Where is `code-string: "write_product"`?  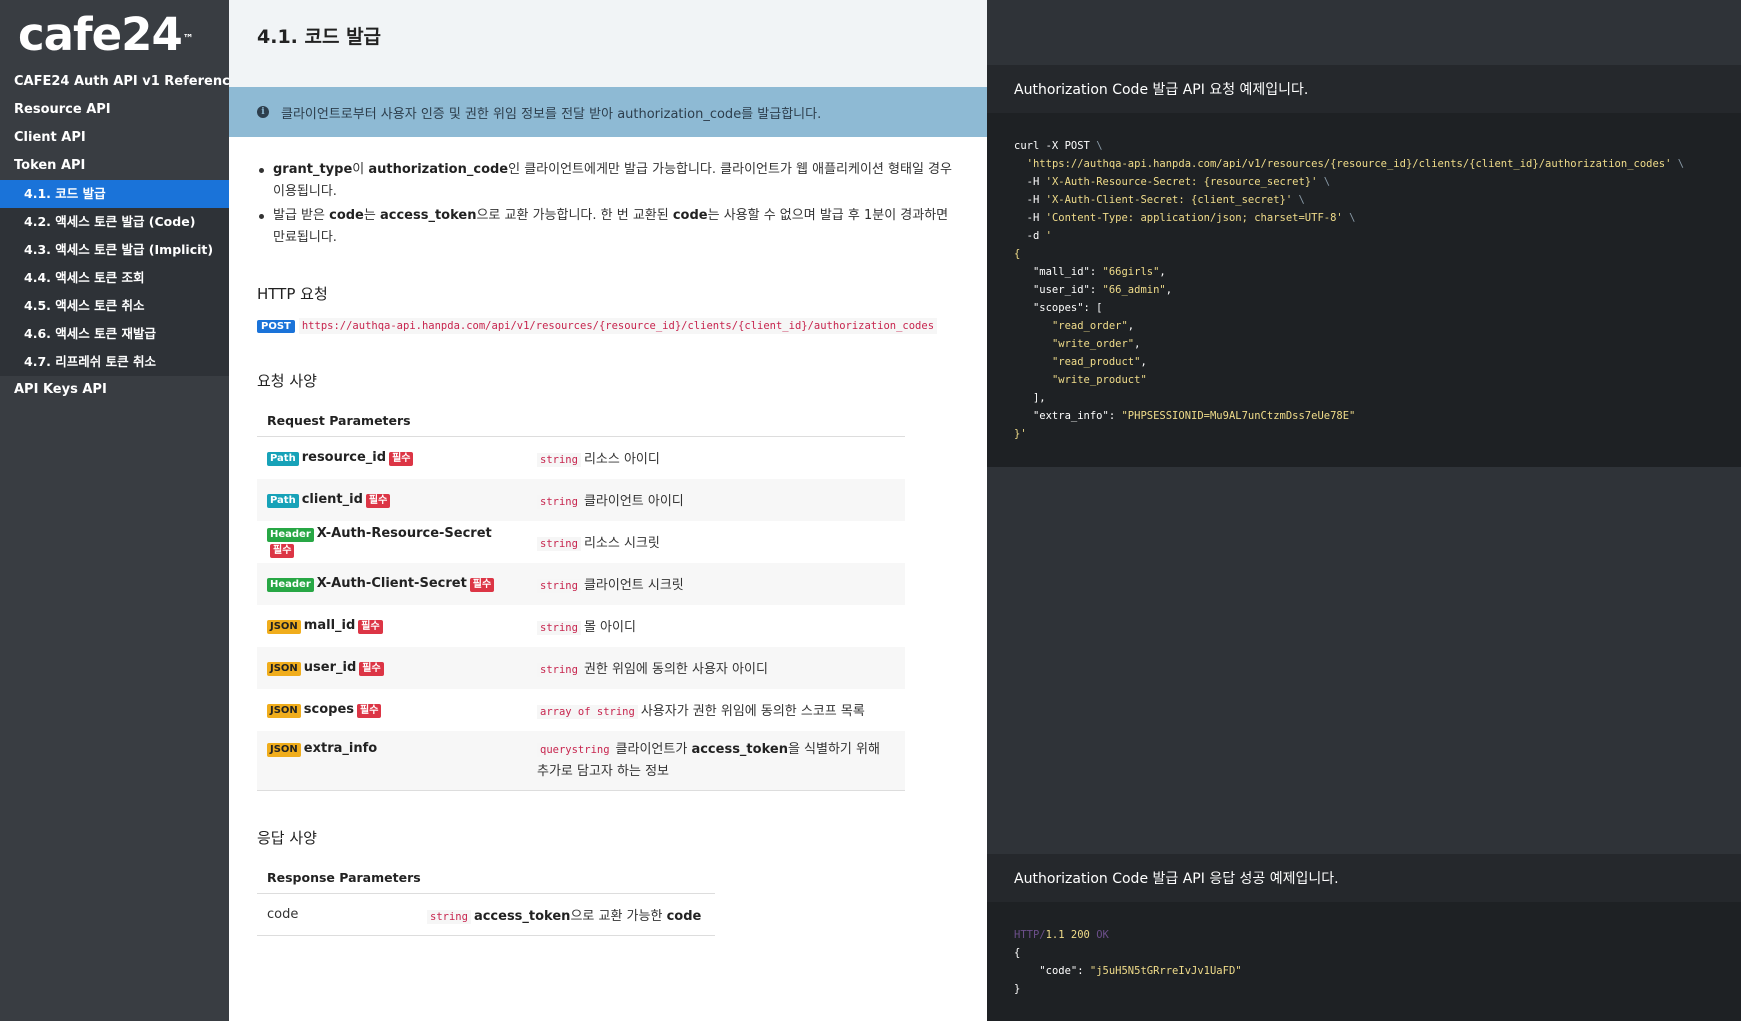
code-string: "write_product" is located at coordinates (1099, 380).